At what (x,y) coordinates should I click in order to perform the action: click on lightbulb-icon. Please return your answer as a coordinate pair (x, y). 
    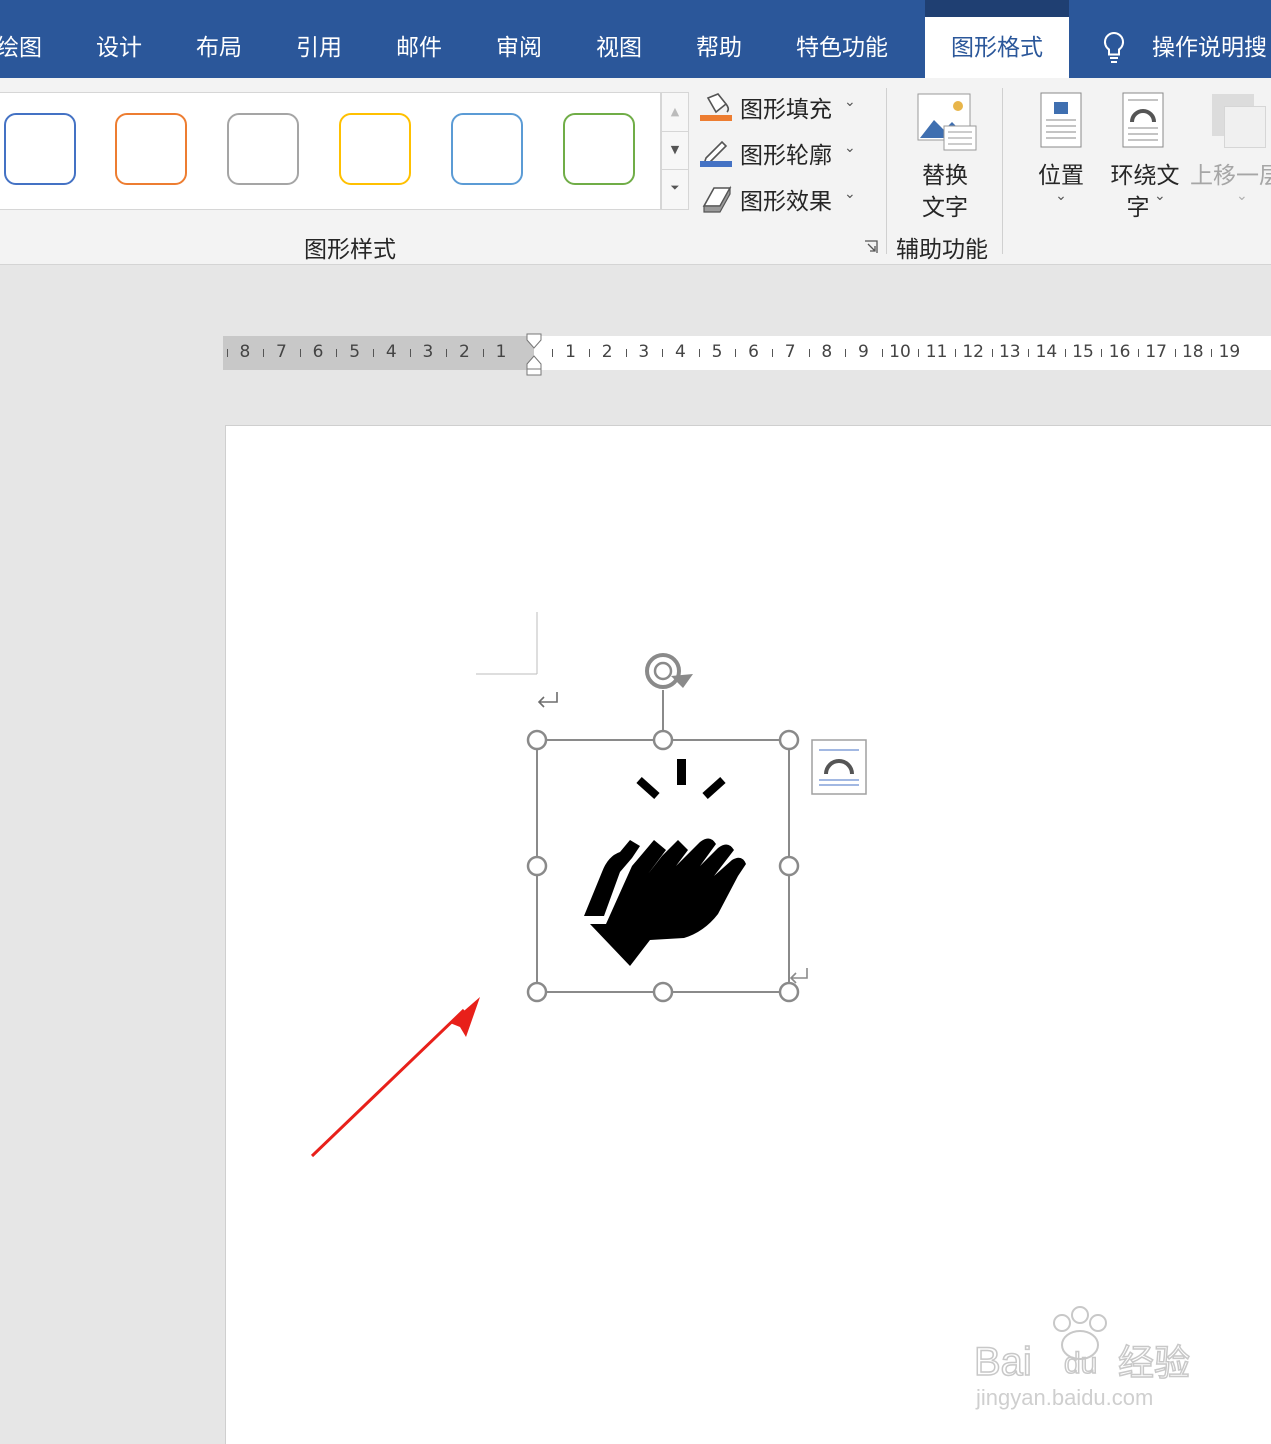
    Looking at the image, I should click on (1114, 48).